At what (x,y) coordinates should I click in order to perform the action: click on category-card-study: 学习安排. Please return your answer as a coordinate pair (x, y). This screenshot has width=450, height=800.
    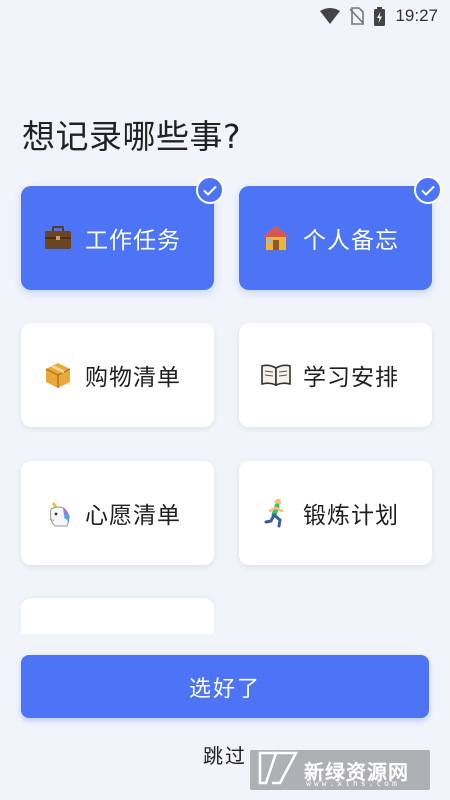
    Looking at the image, I should click on (335, 375).